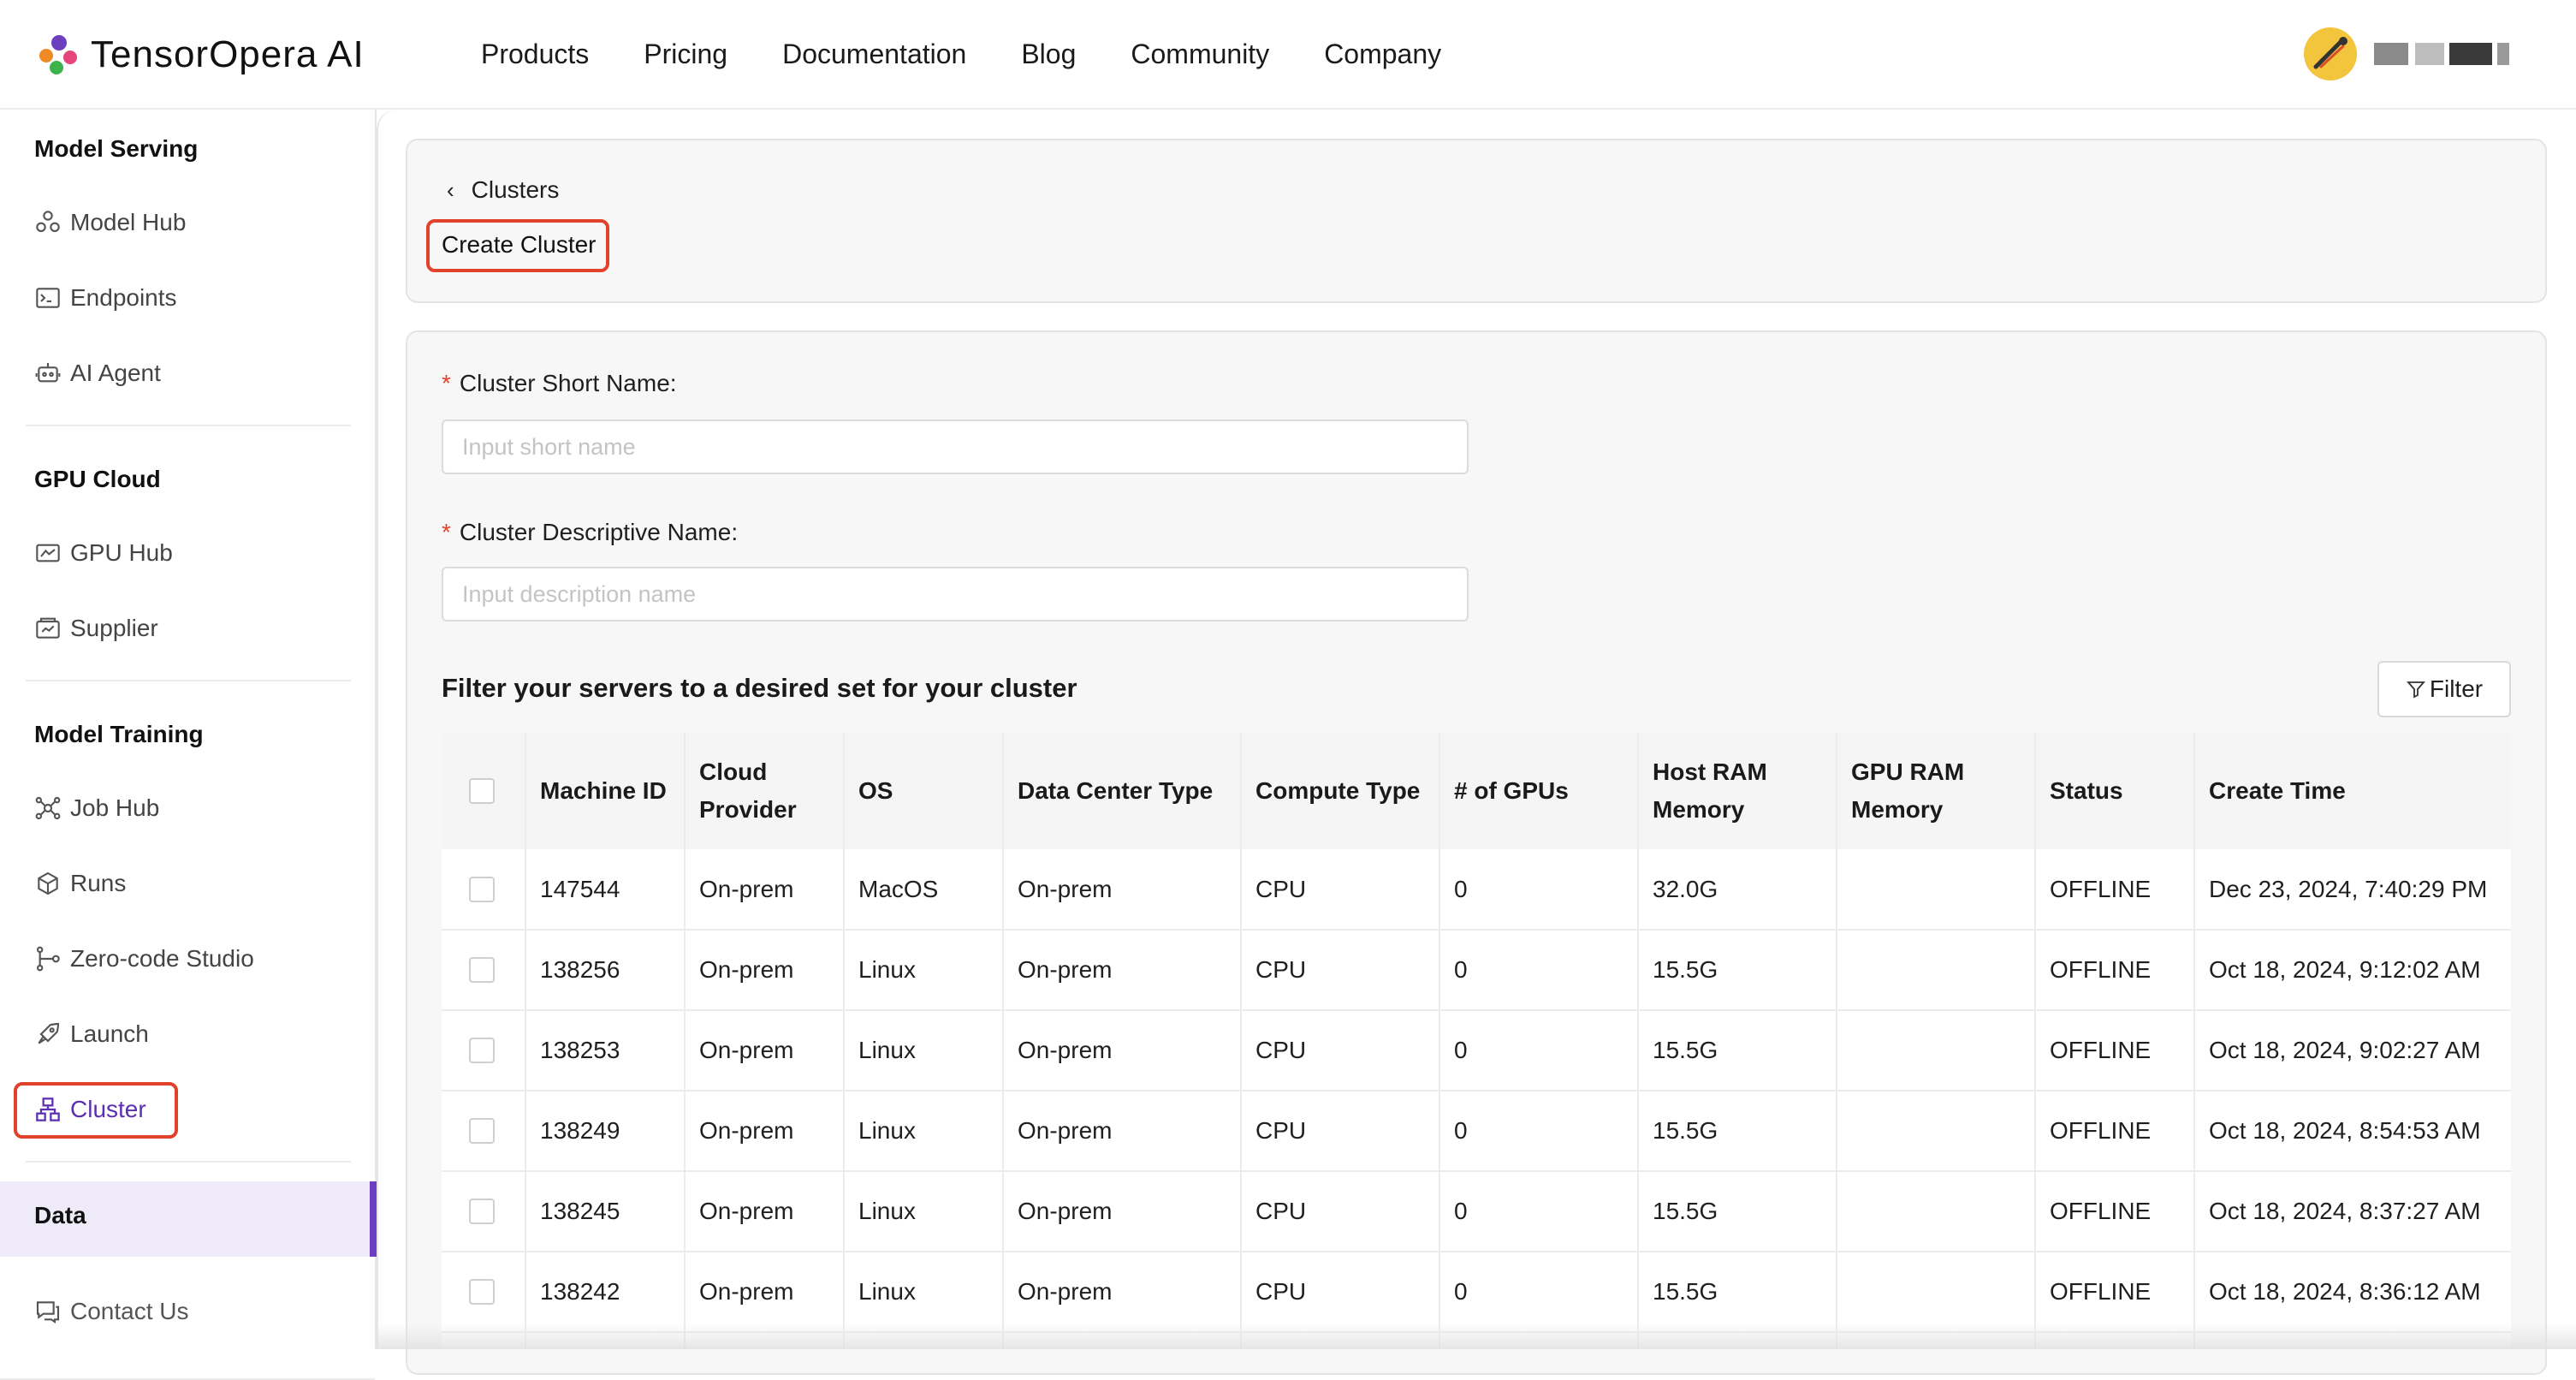 This screenshot has width=2576, height=1380. Describe the element at coordinates (48, 553) in the screenshot. I see `gpu-icon` at that location.